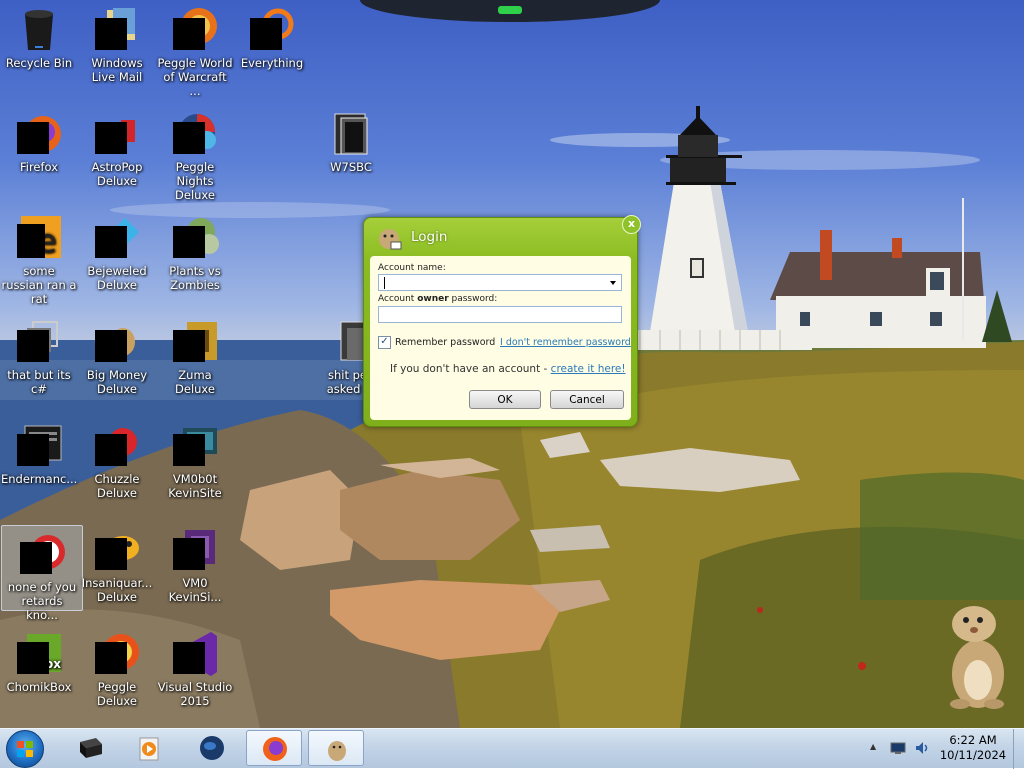 The image size is (1024, 769). Describe the element at coordinates (438, 299) in the screenshot. I see `password-label: Account owner password:` at that location.